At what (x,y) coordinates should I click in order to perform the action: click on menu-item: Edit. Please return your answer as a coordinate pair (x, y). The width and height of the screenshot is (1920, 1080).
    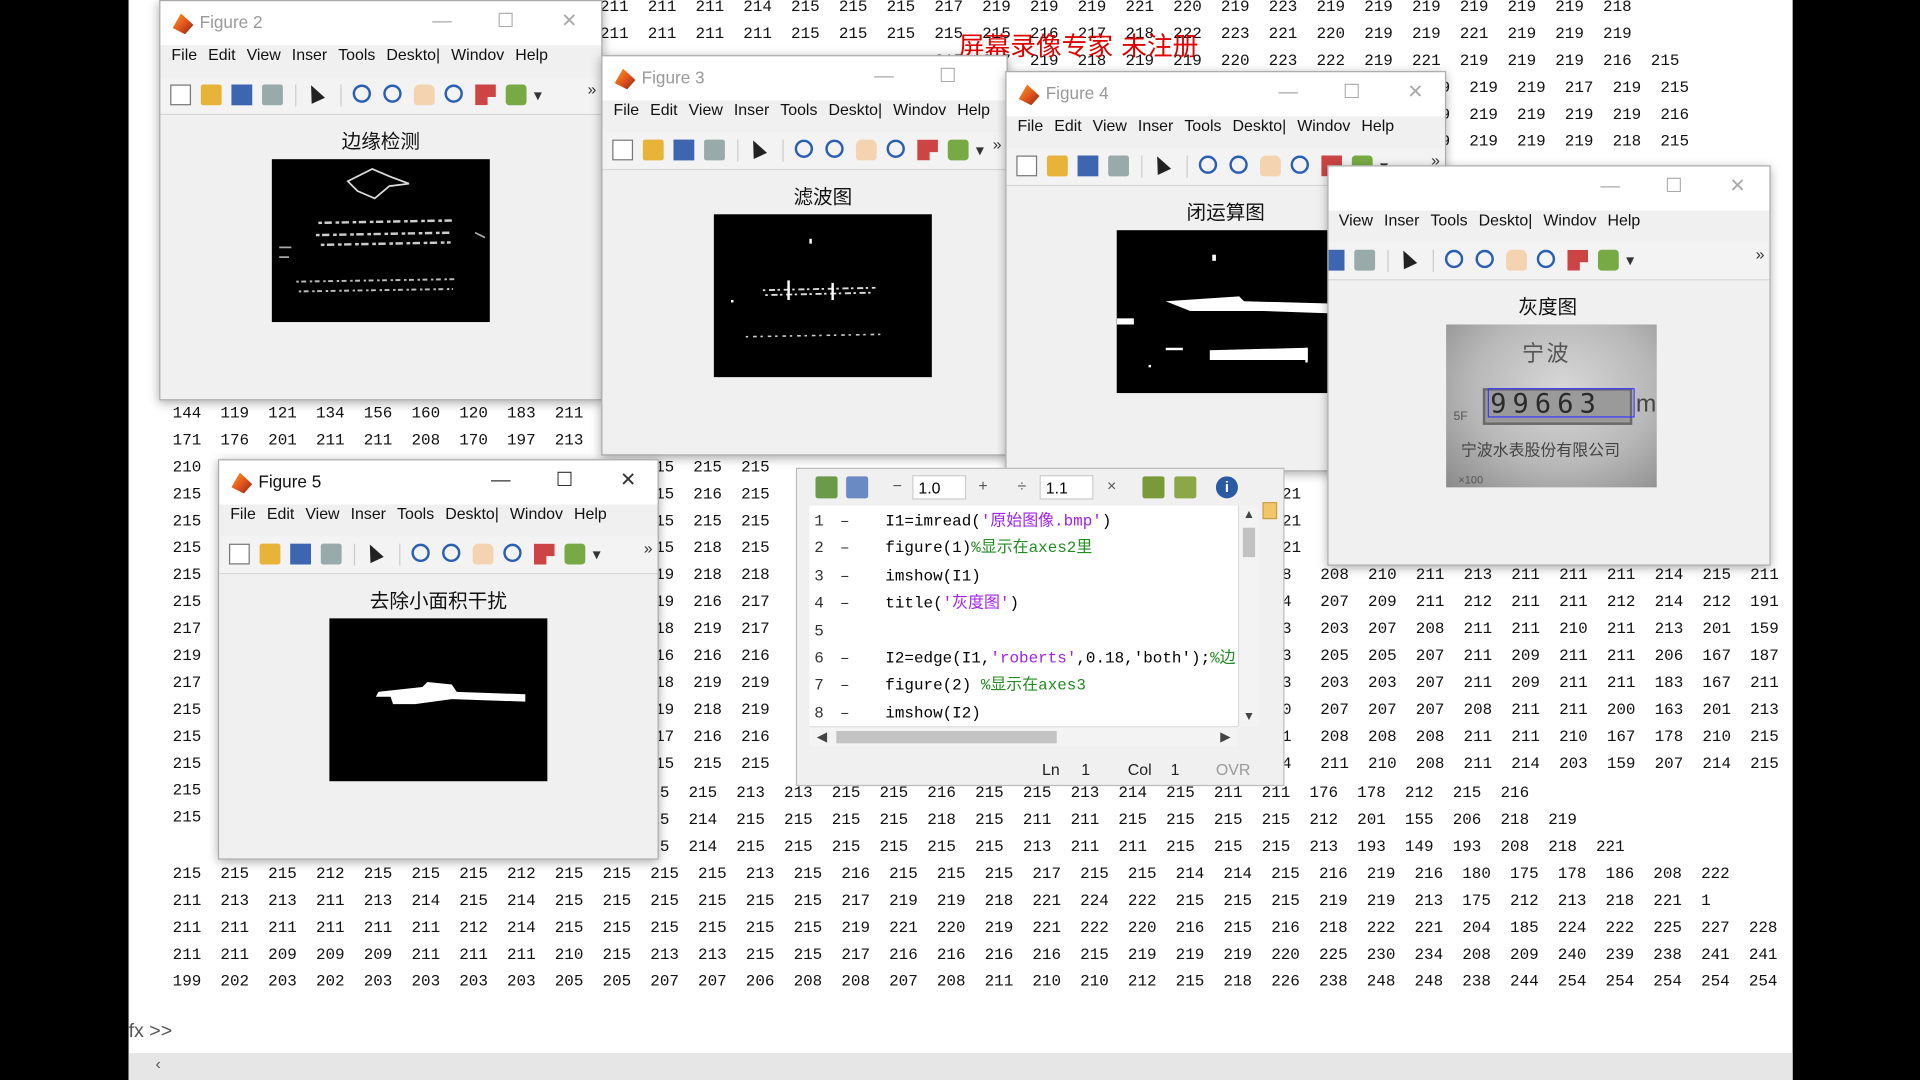
    Looking at the image, I should click on (280, 513).